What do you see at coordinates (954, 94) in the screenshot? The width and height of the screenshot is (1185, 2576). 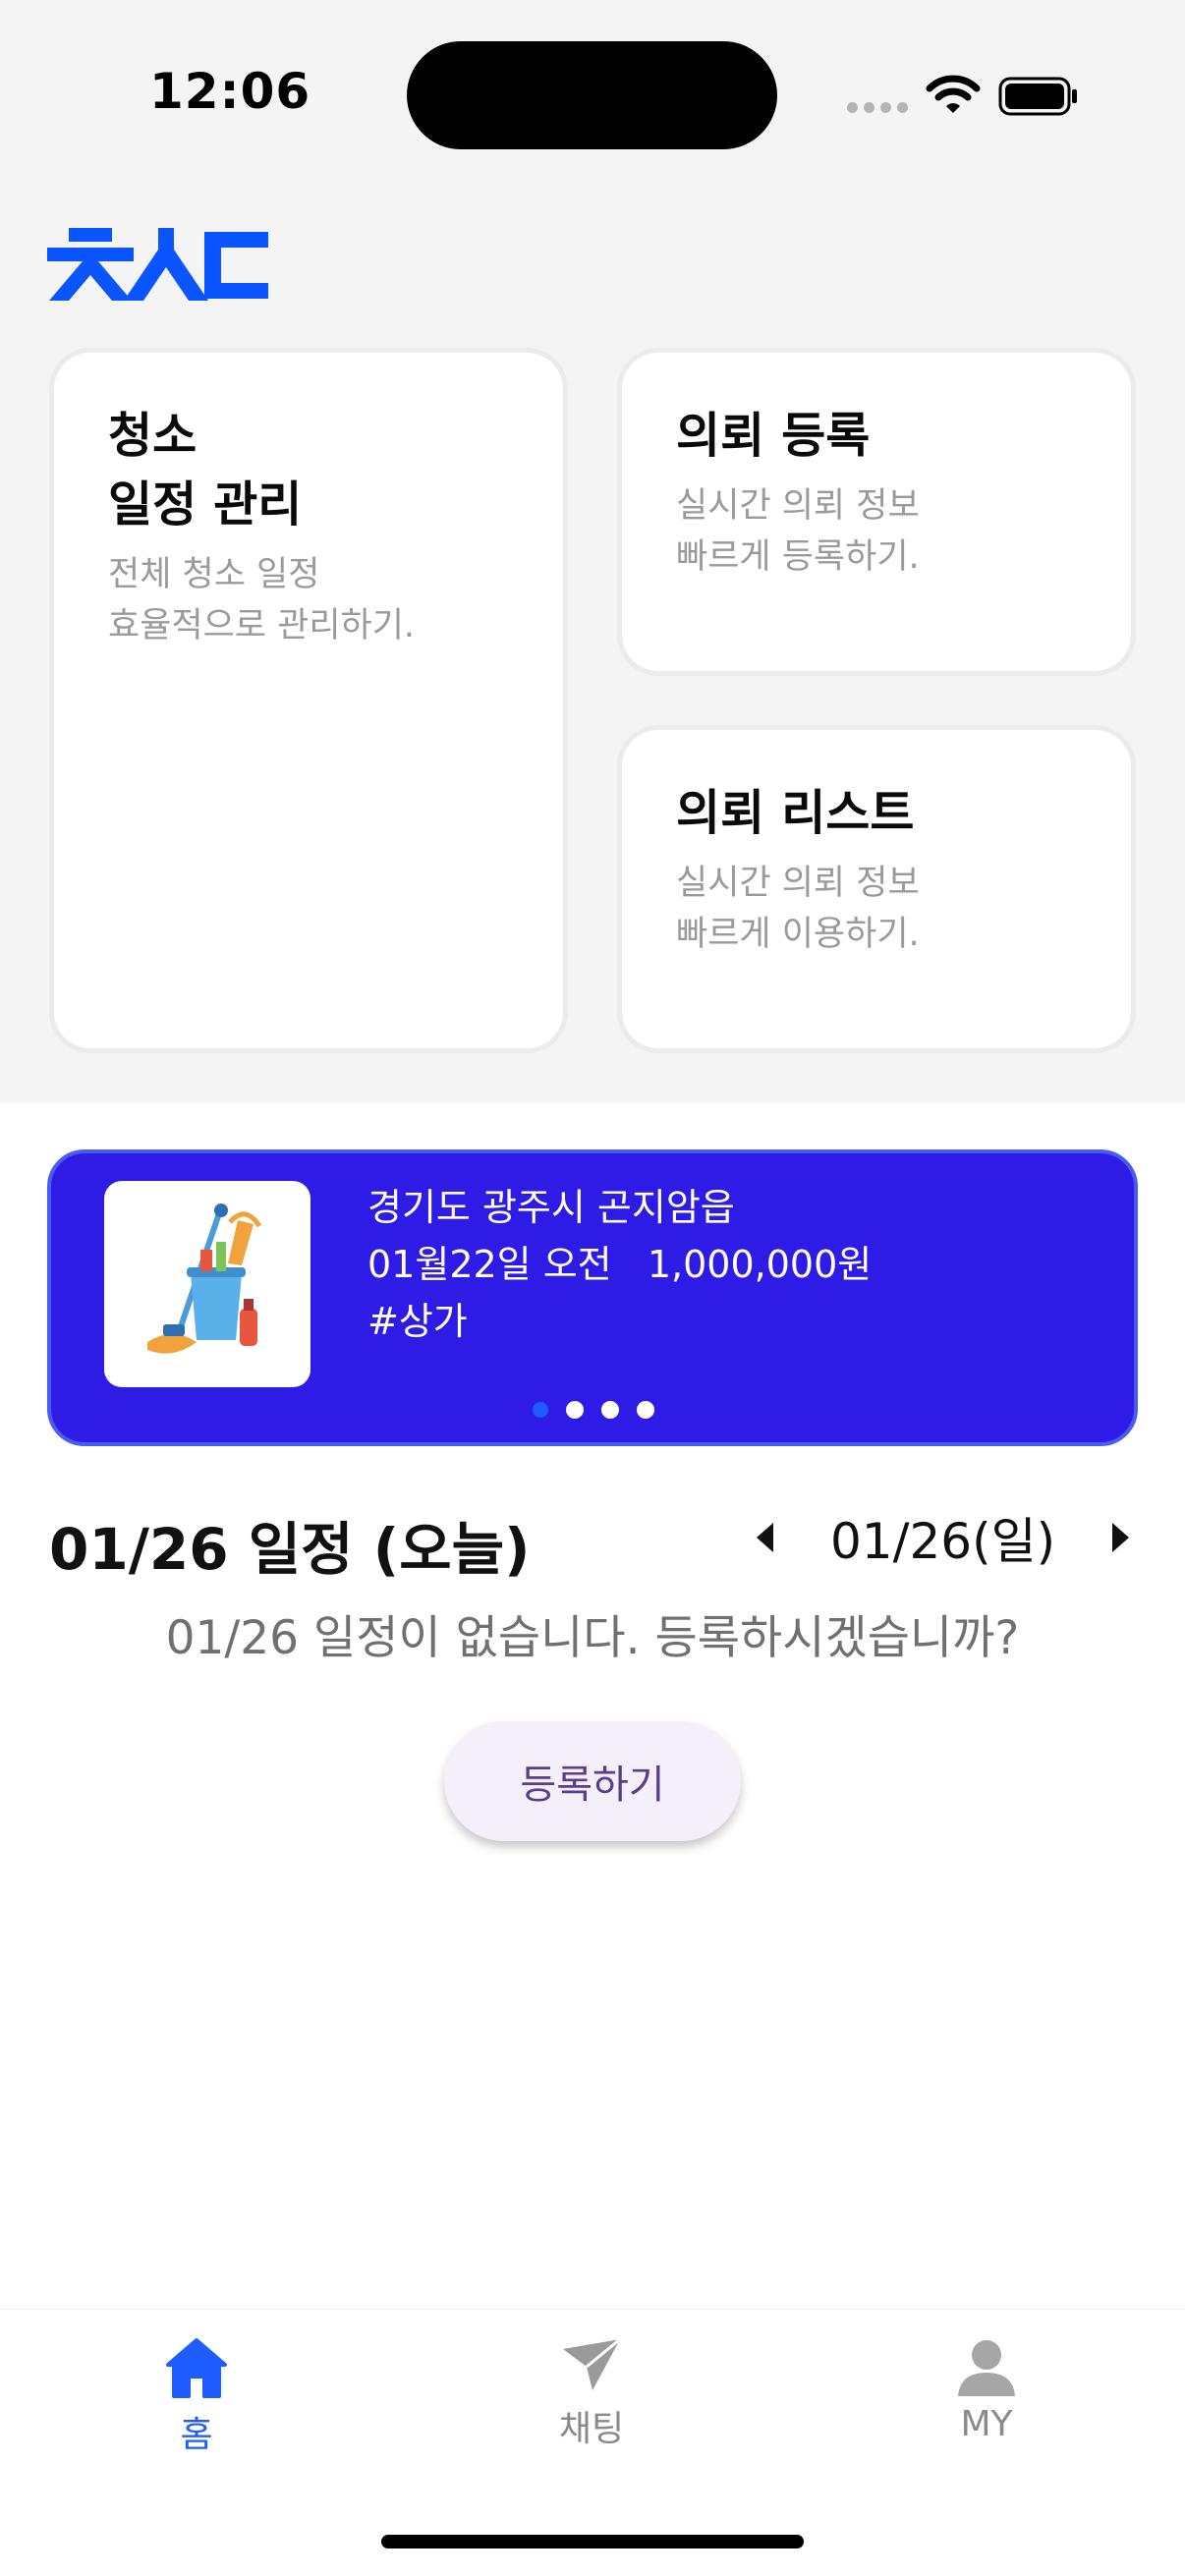 I see `wifi-icon` at bounding box center [954, 94].